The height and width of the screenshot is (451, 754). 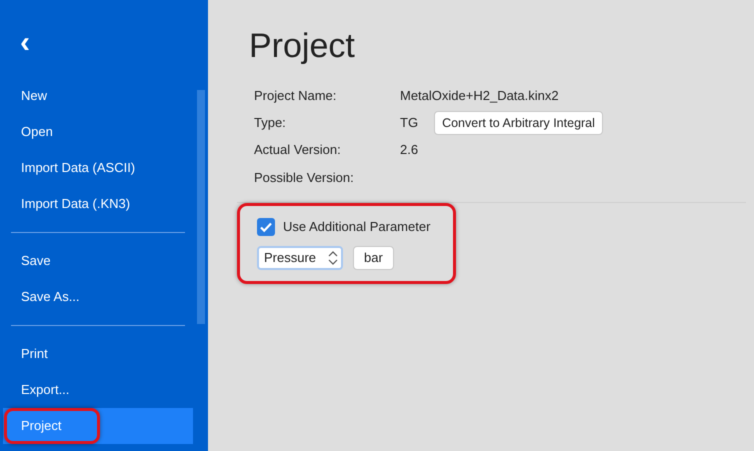 What do you see at coordinates (333, 258) in the screenshot?
I see `up-down-icon` at bounding box center [333, 258].